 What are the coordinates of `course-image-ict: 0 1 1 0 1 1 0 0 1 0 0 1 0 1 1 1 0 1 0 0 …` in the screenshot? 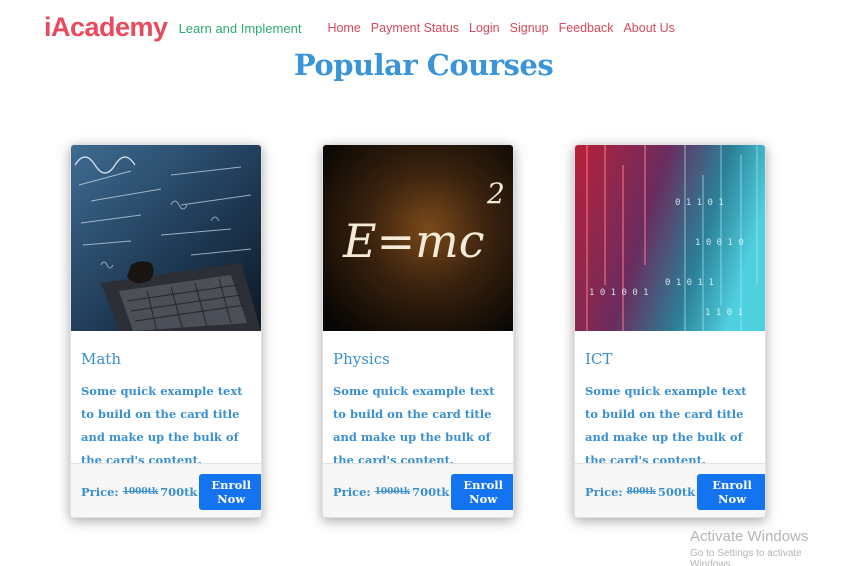 It's located at (670, 238).